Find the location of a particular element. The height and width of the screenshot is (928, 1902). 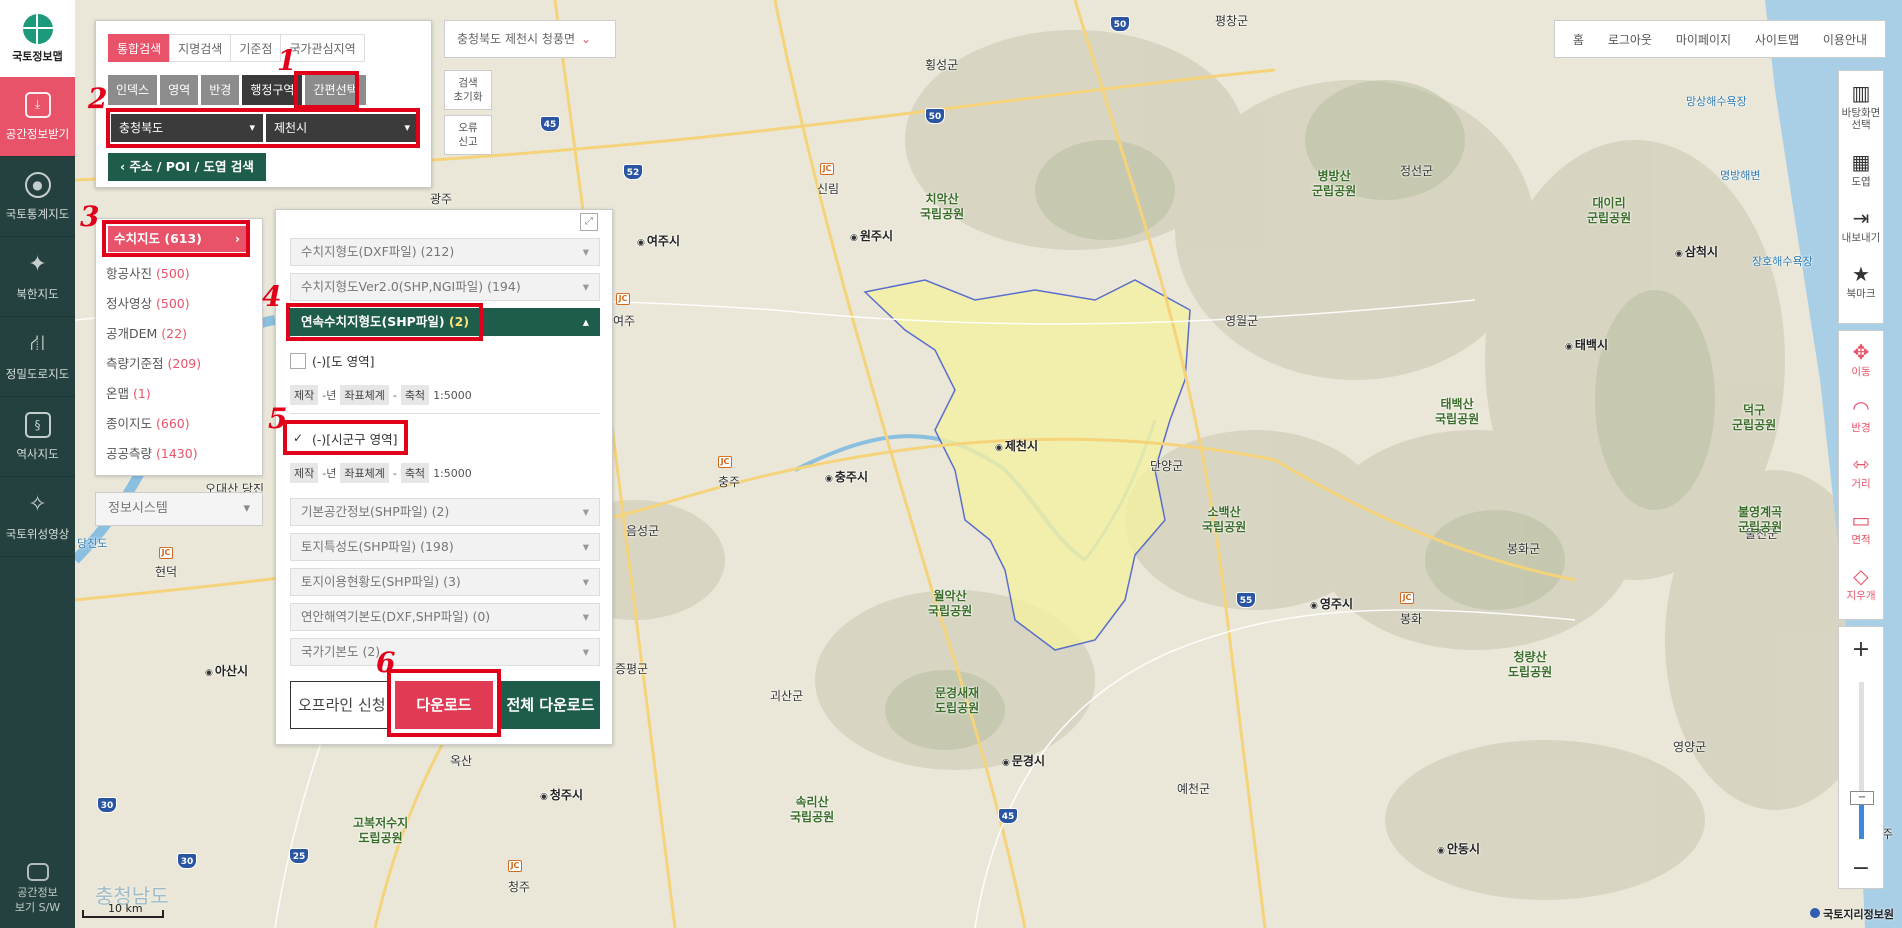

radius-tool-button: ◠ 반경 is located at coordinates (1861, 415).